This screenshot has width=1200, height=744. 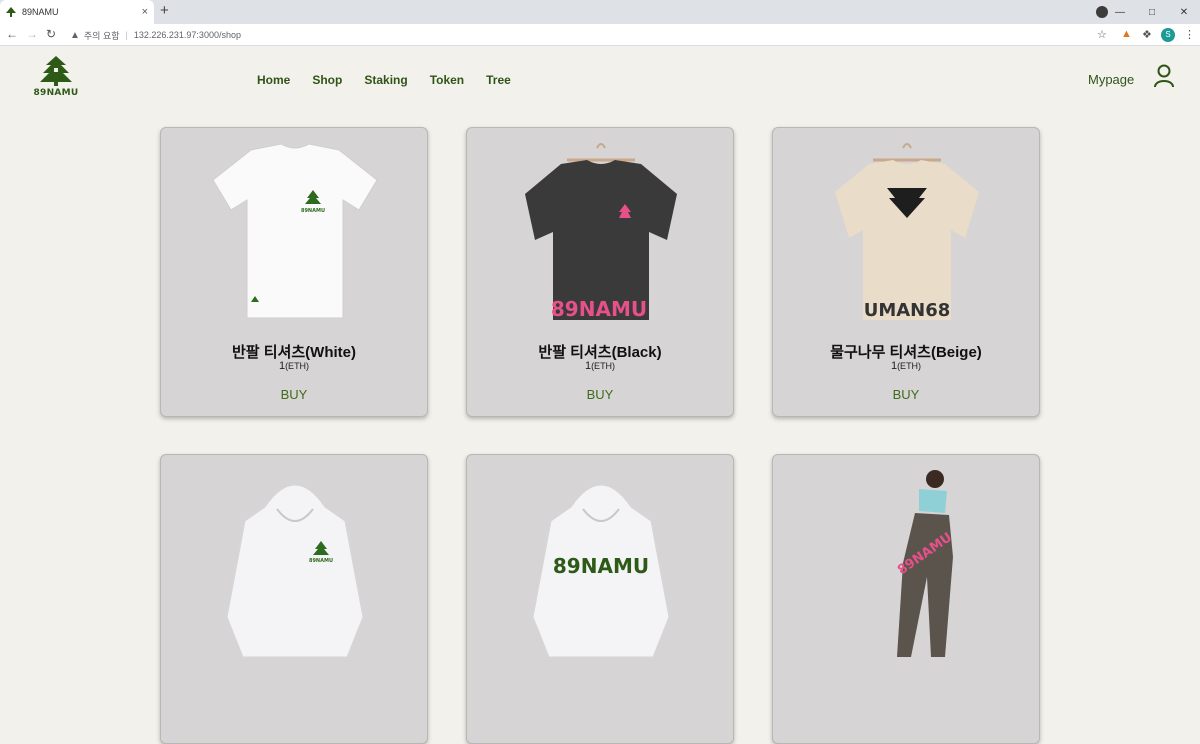 I want to click on tshirt-black-image: 89NAMU, so click(x=601, y=232).